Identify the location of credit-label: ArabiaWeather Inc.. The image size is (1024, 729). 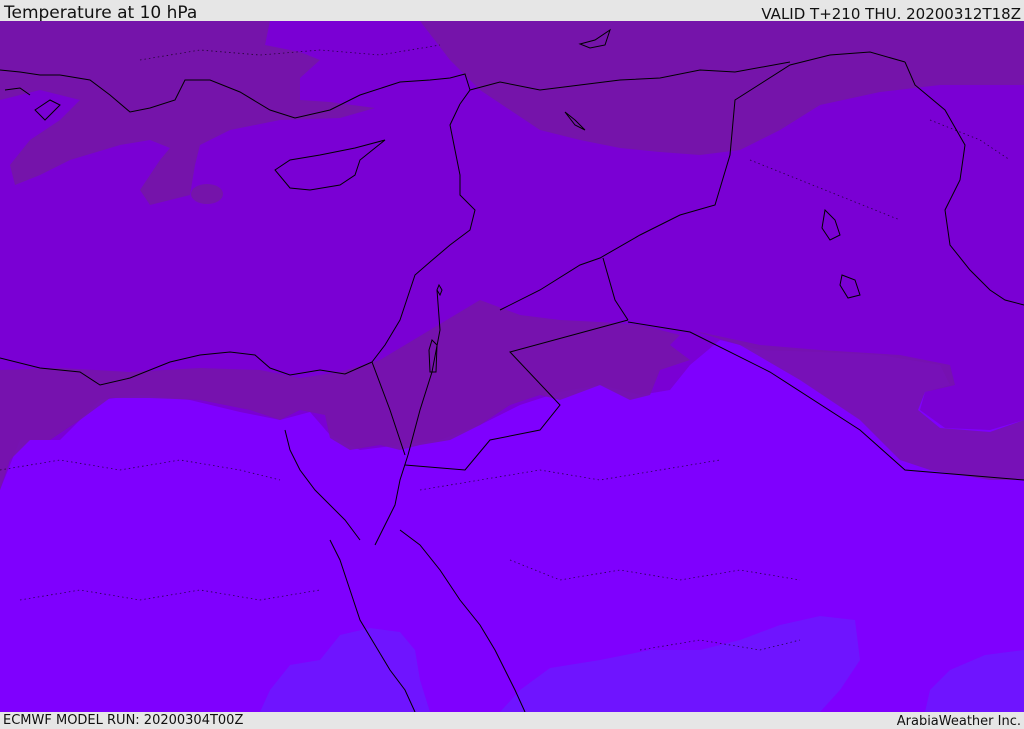
(958, 721).